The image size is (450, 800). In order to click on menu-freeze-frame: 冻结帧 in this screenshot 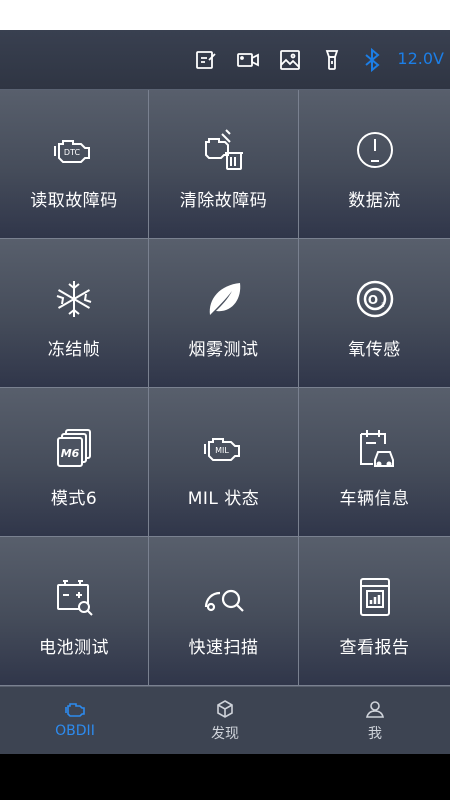, I will do `click(74, 313)`.